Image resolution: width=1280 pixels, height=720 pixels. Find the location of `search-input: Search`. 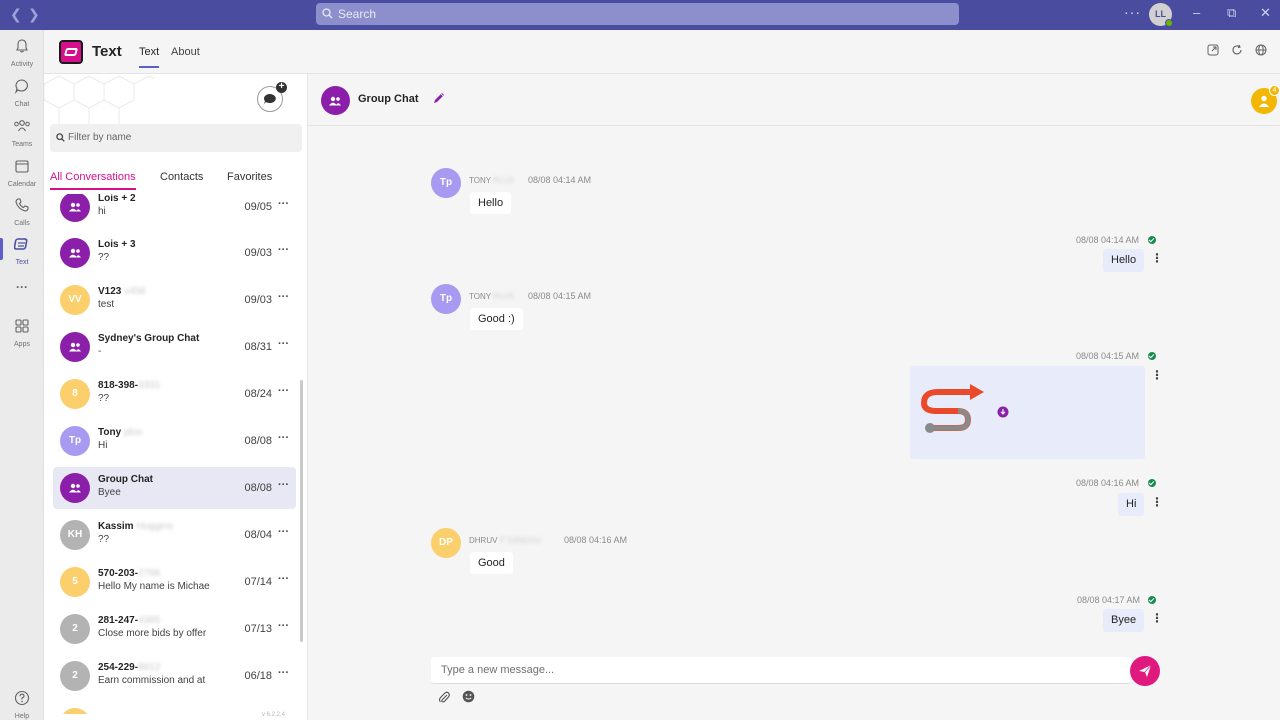

search-input: Search is located at coordinates (637, 14).